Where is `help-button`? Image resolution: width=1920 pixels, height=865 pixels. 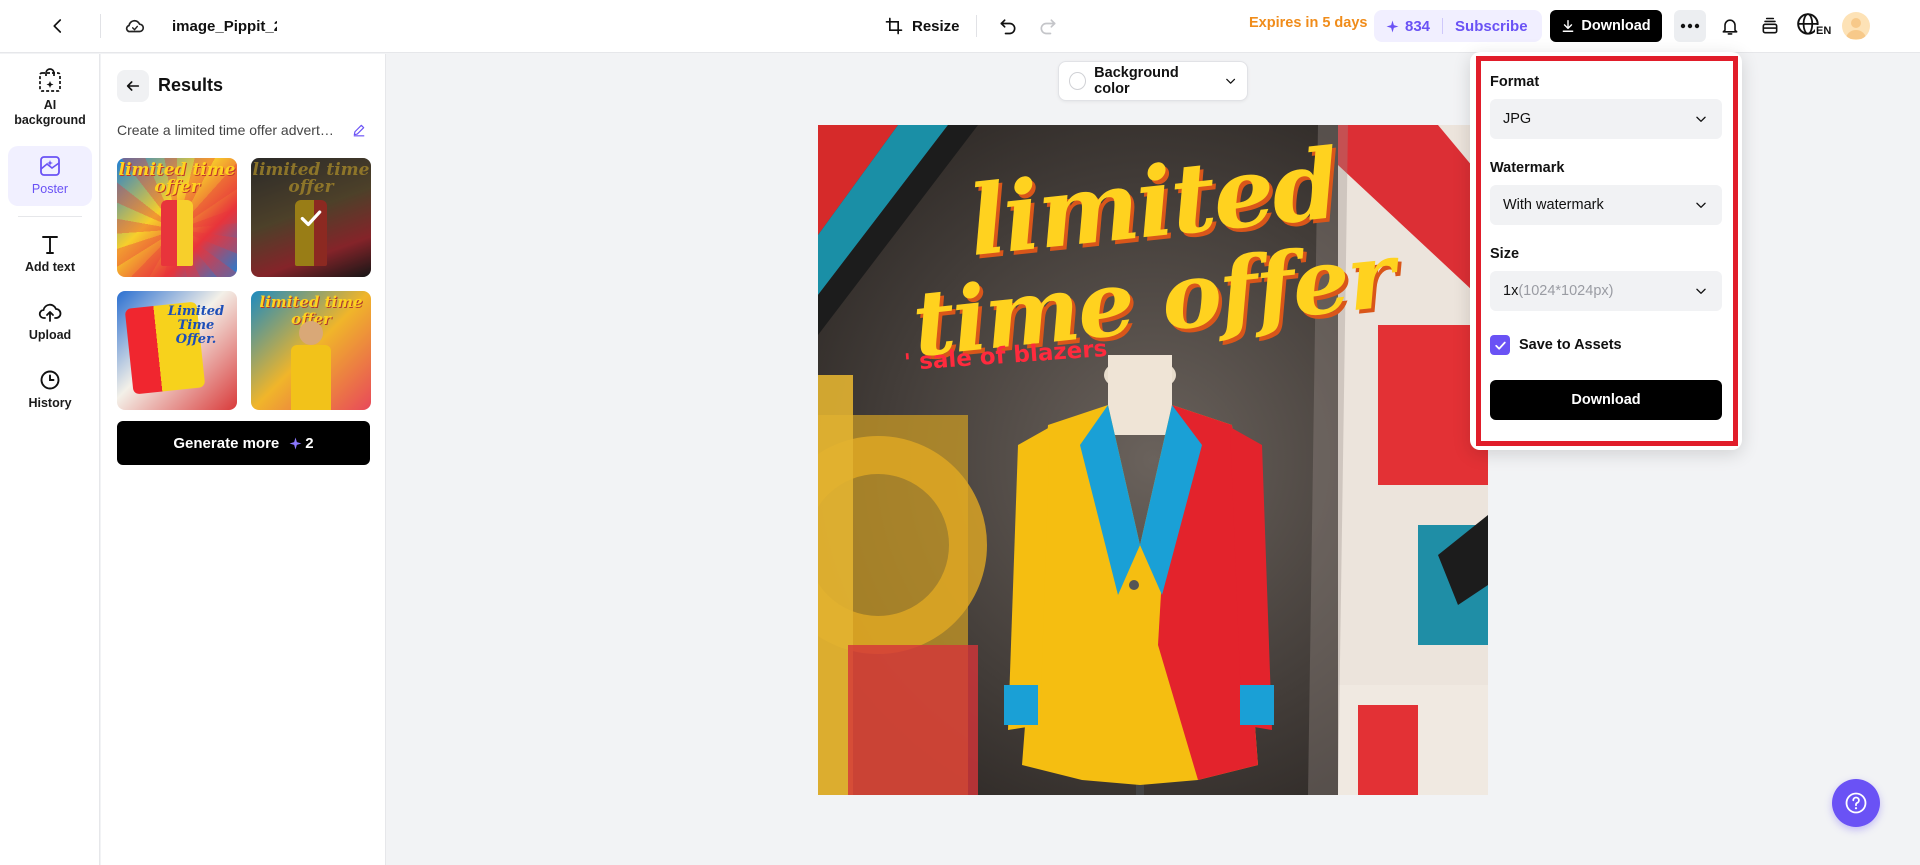
help-button is located at coordinates (1856, 803).